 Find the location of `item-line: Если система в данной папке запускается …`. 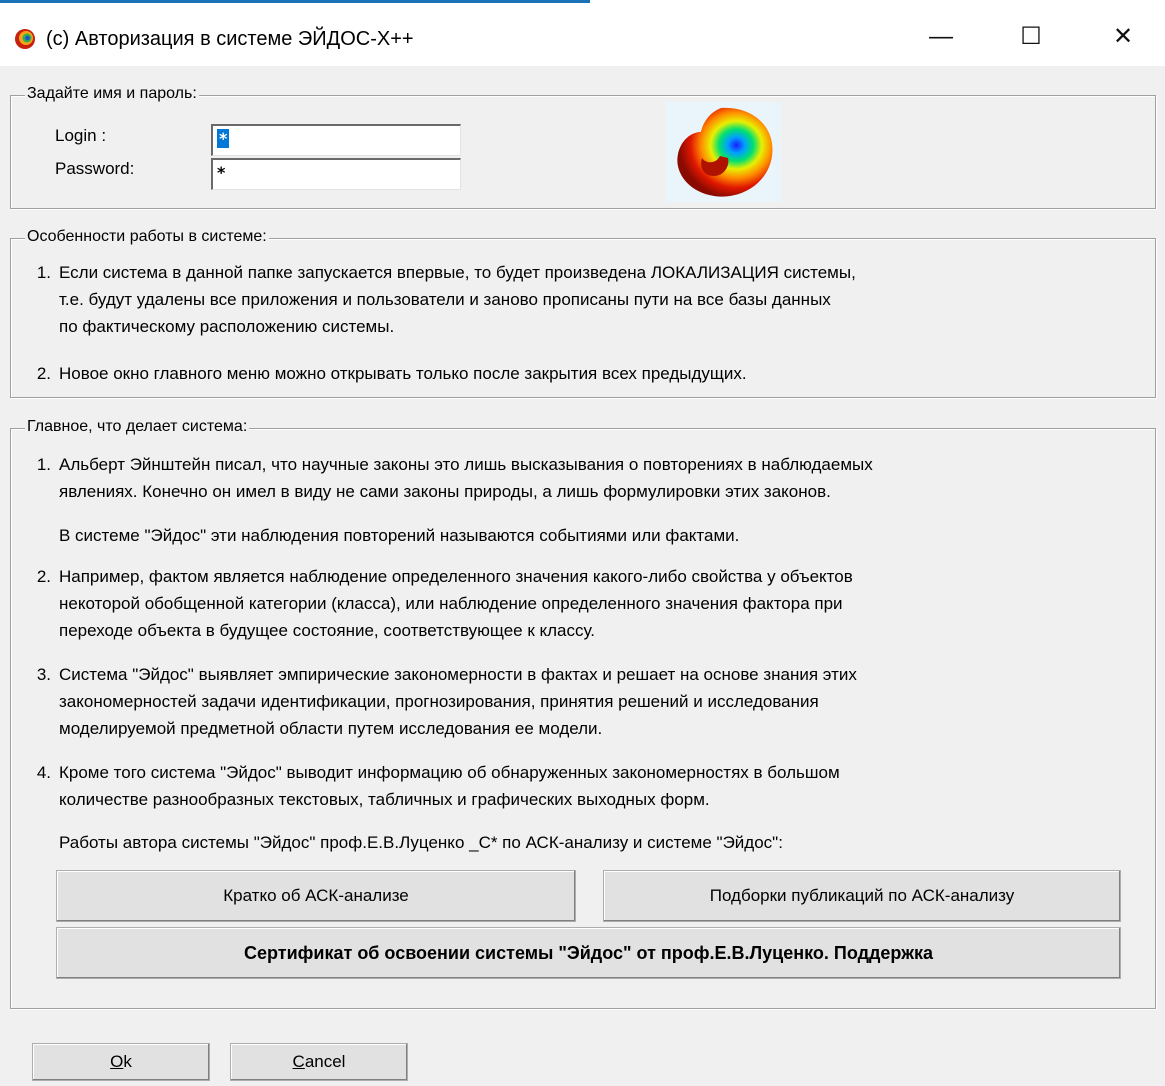

item-line: Если система в данной папке запускается … is located at coordinates (457, 272).